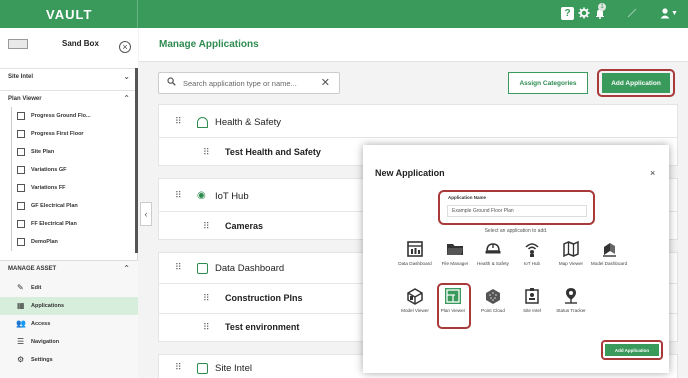  What do you see at coordinates (664, 13) in the screenshot?
I see `user-icon` at bounding box center [664, 13].